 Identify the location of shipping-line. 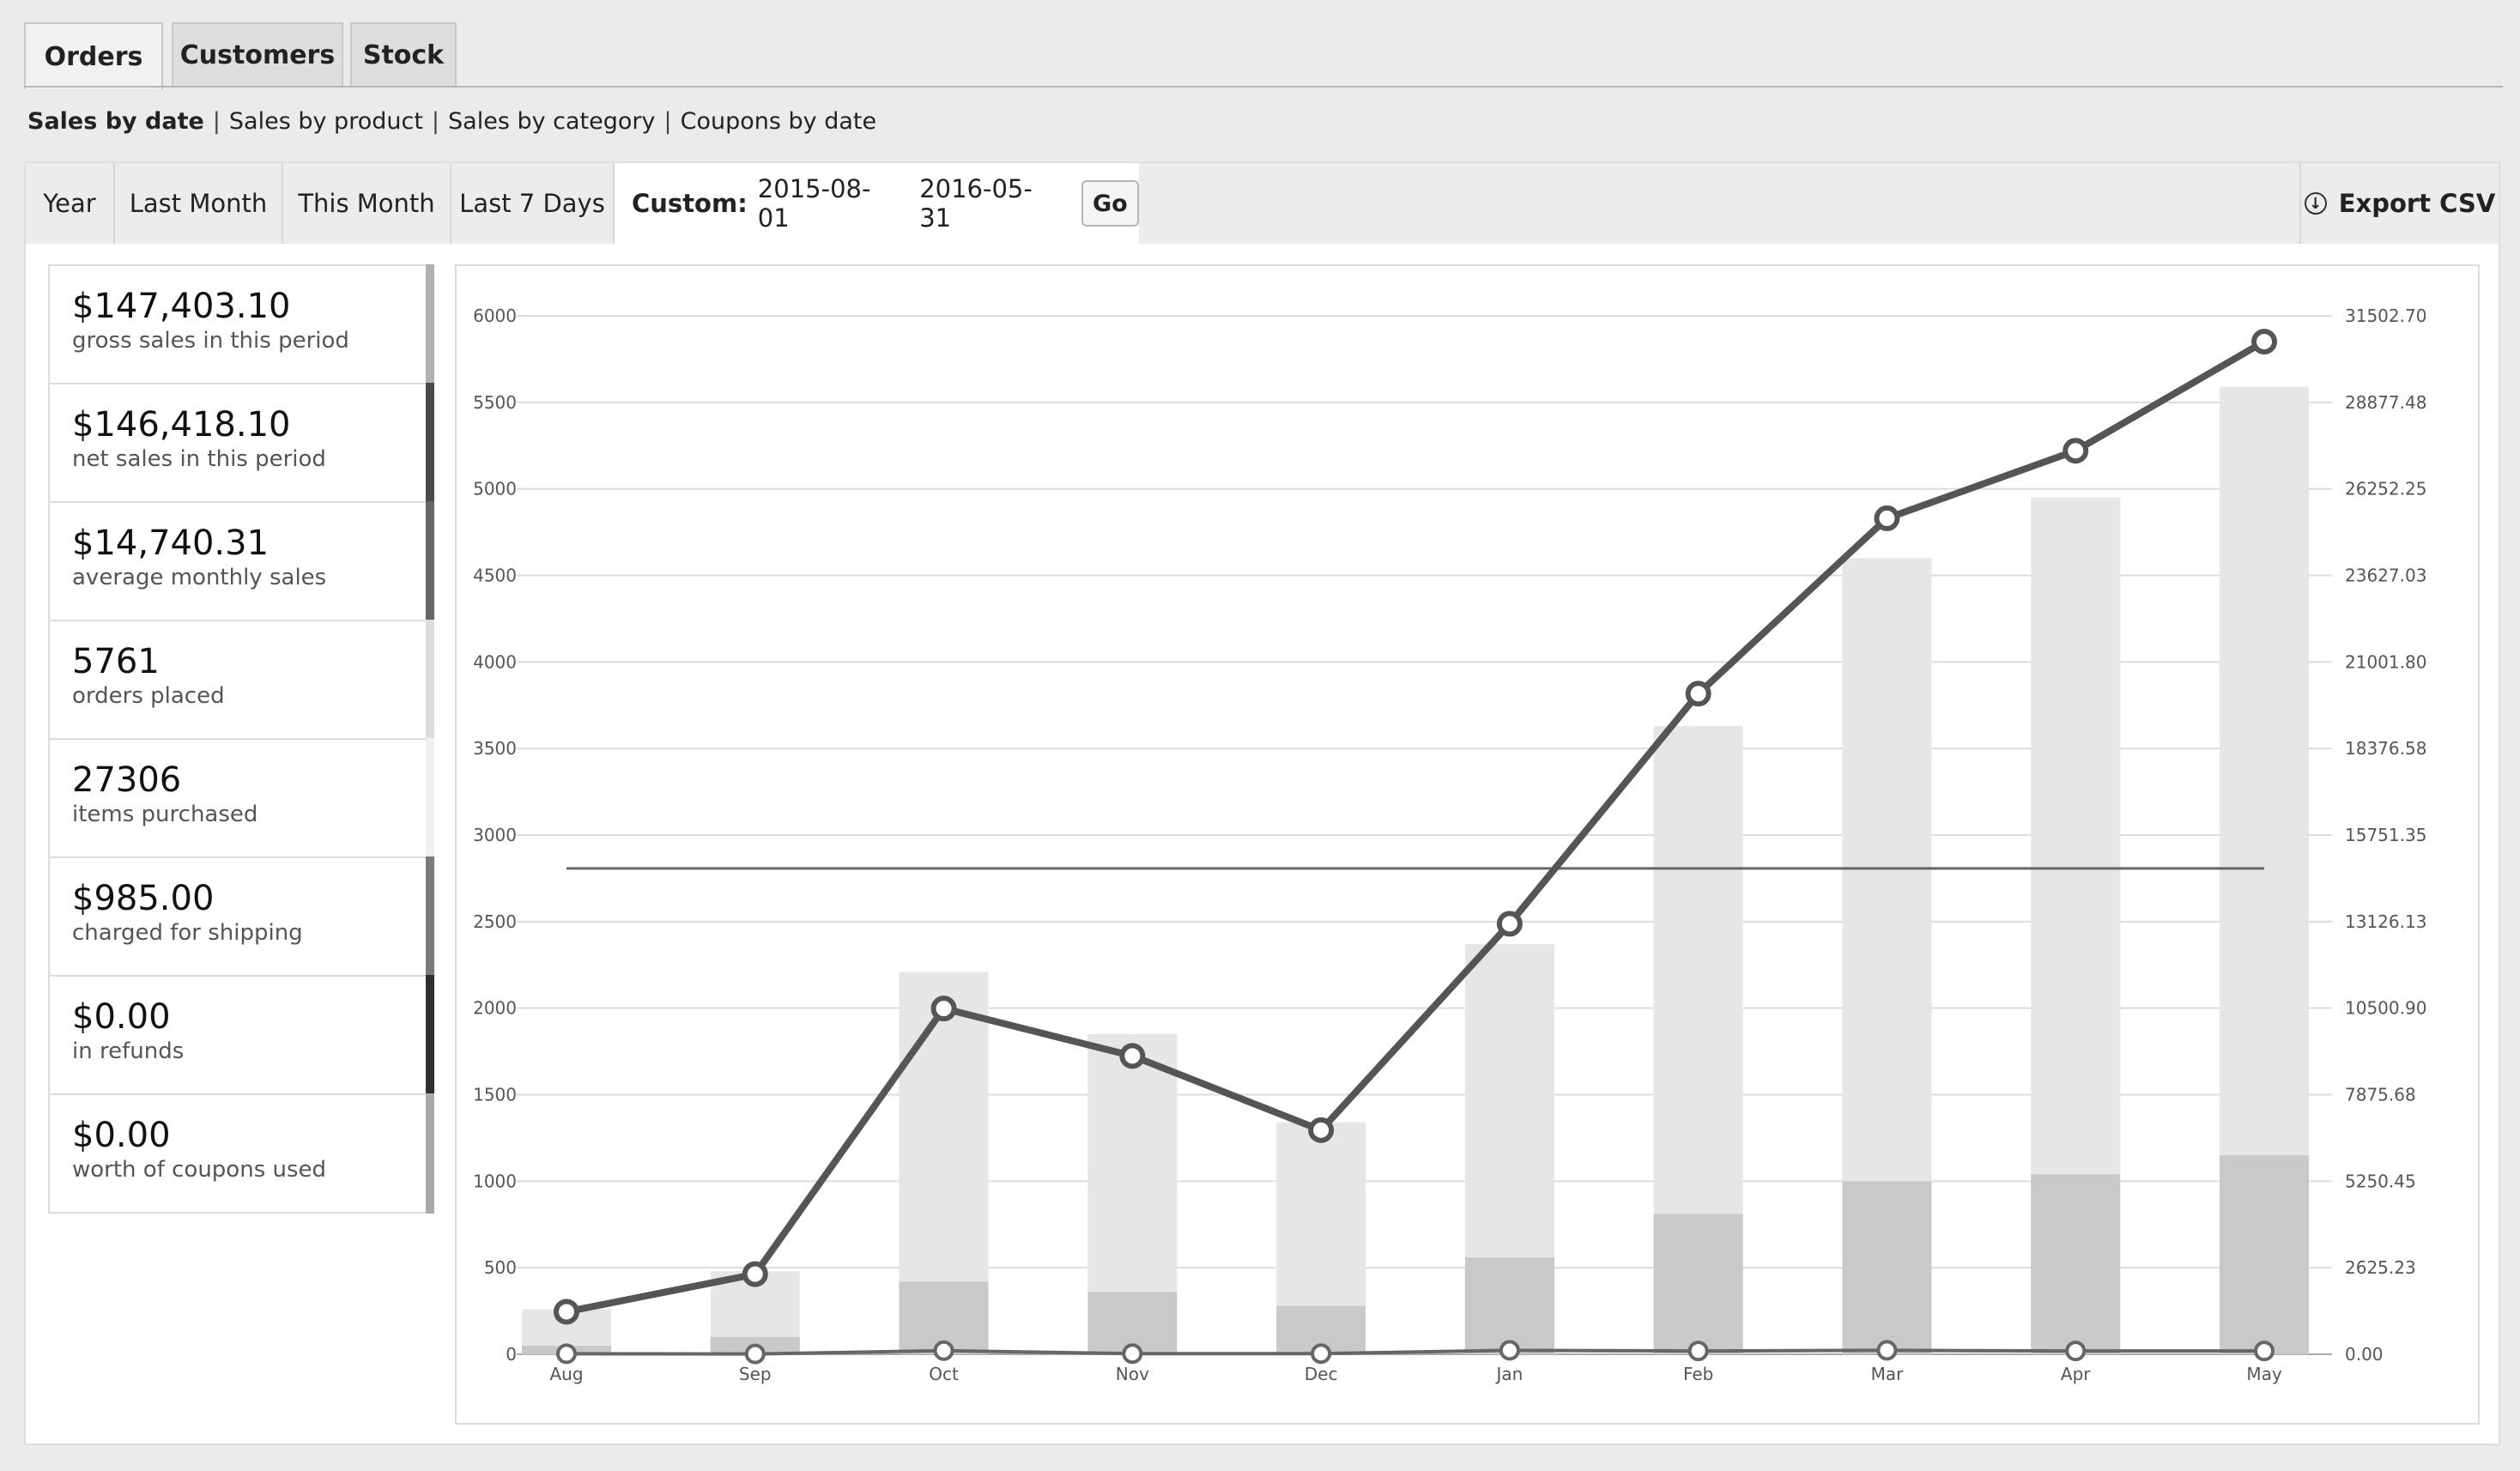
(1415, 1352).